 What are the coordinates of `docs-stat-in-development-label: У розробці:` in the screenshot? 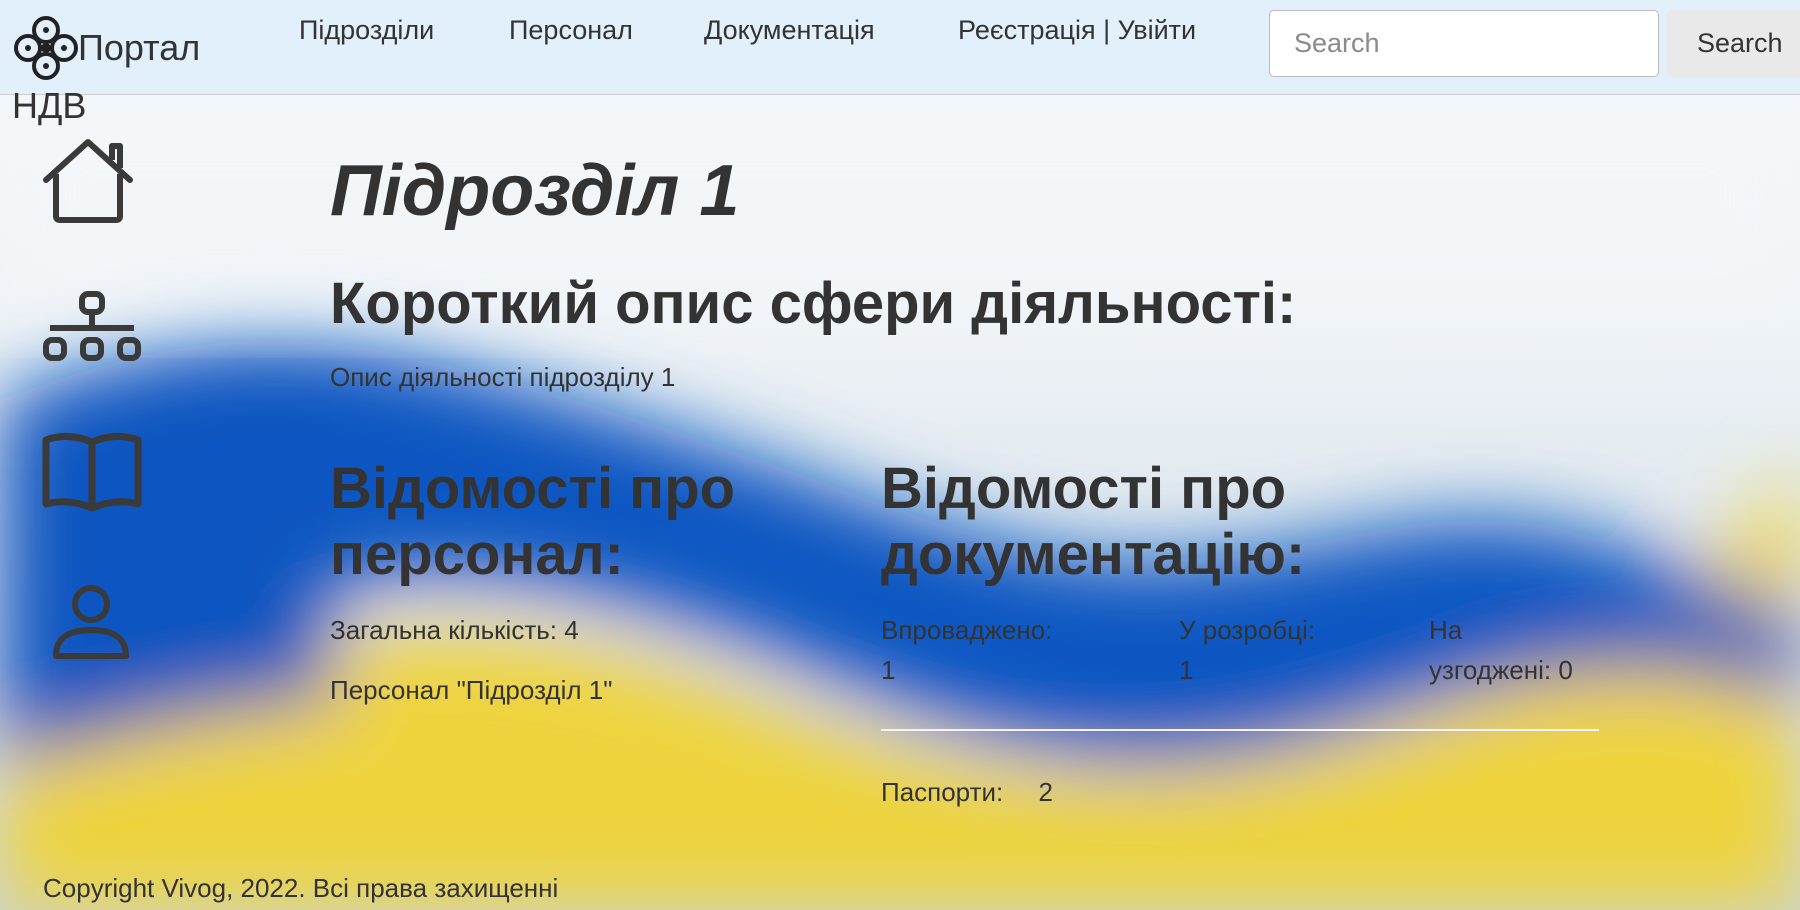 It's located at (1247, 630).